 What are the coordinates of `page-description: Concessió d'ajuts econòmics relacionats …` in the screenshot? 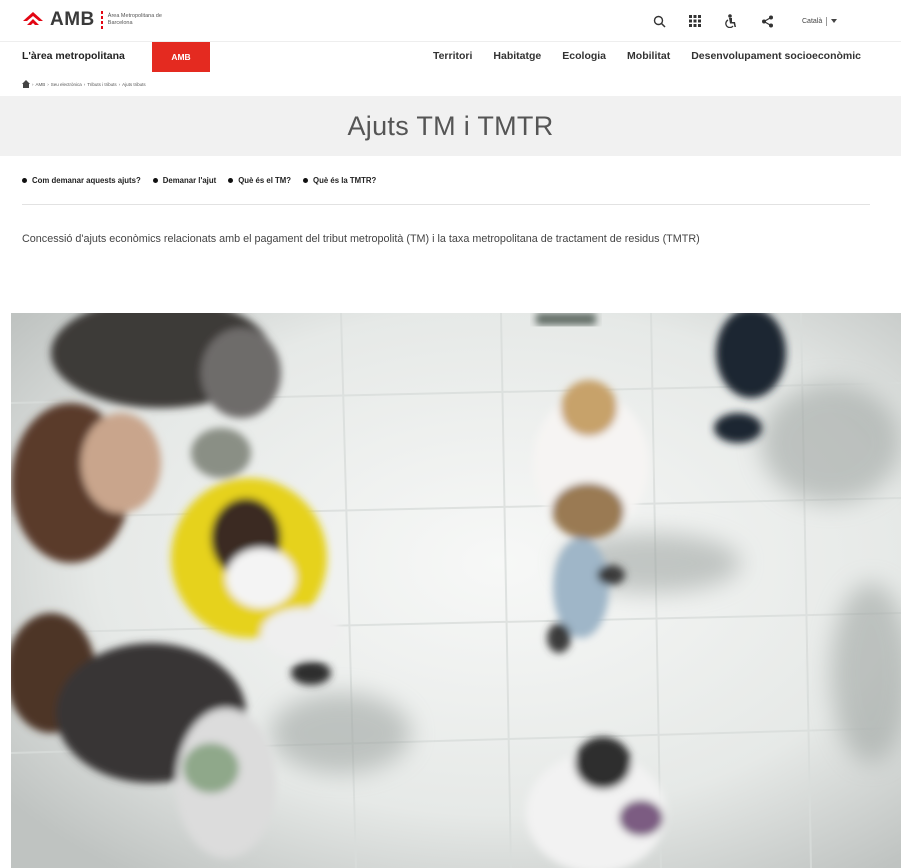 It's located at (361, 239).